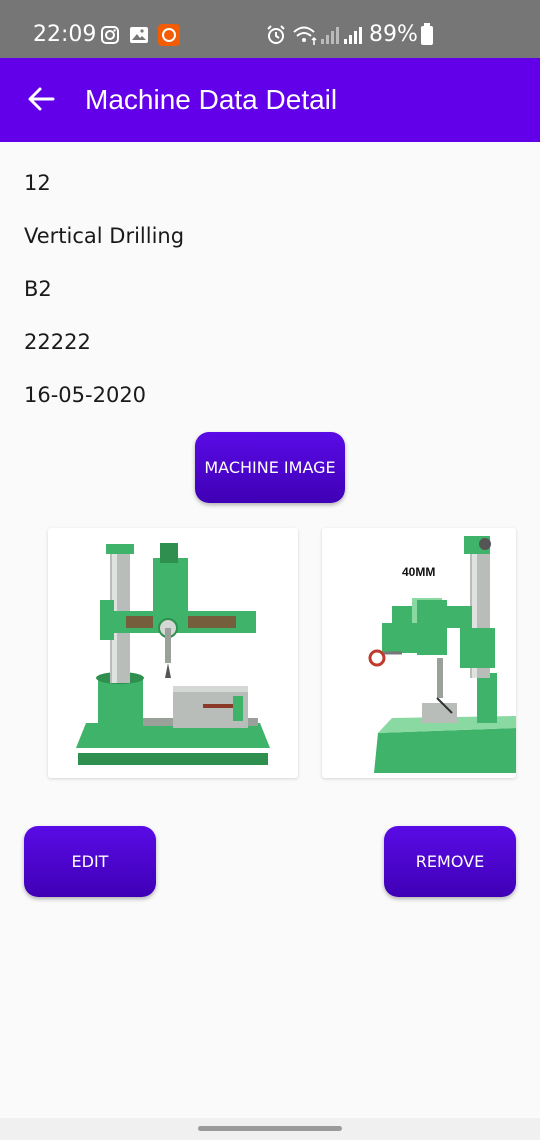  I want to click on wifi-icon, so click(305, 35).